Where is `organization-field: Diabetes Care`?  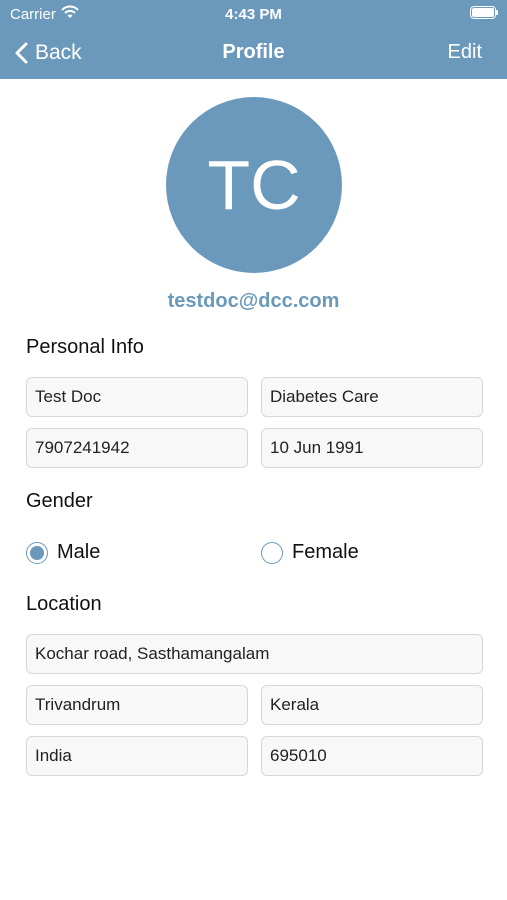 organization-field: Diabetes Care is located at coordinates (372, 397).